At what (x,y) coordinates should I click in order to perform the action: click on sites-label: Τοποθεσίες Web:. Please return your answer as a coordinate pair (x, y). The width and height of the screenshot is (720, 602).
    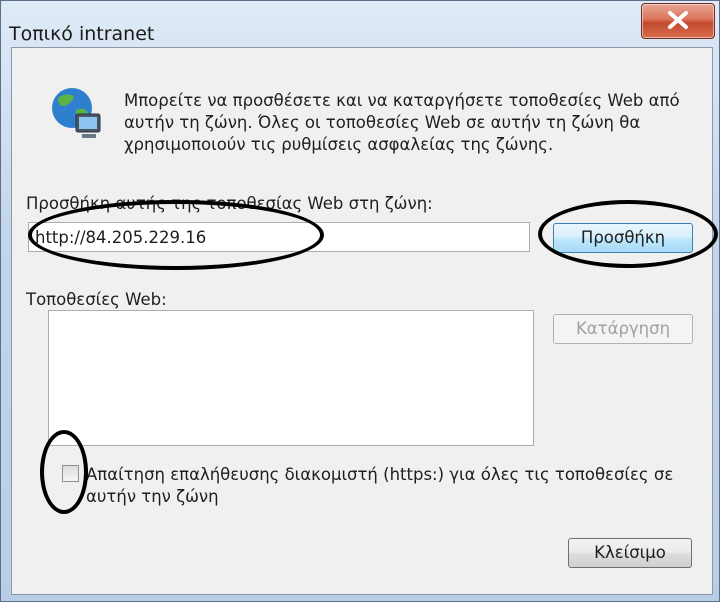
    Looking at the image, I should click on (96, 299).